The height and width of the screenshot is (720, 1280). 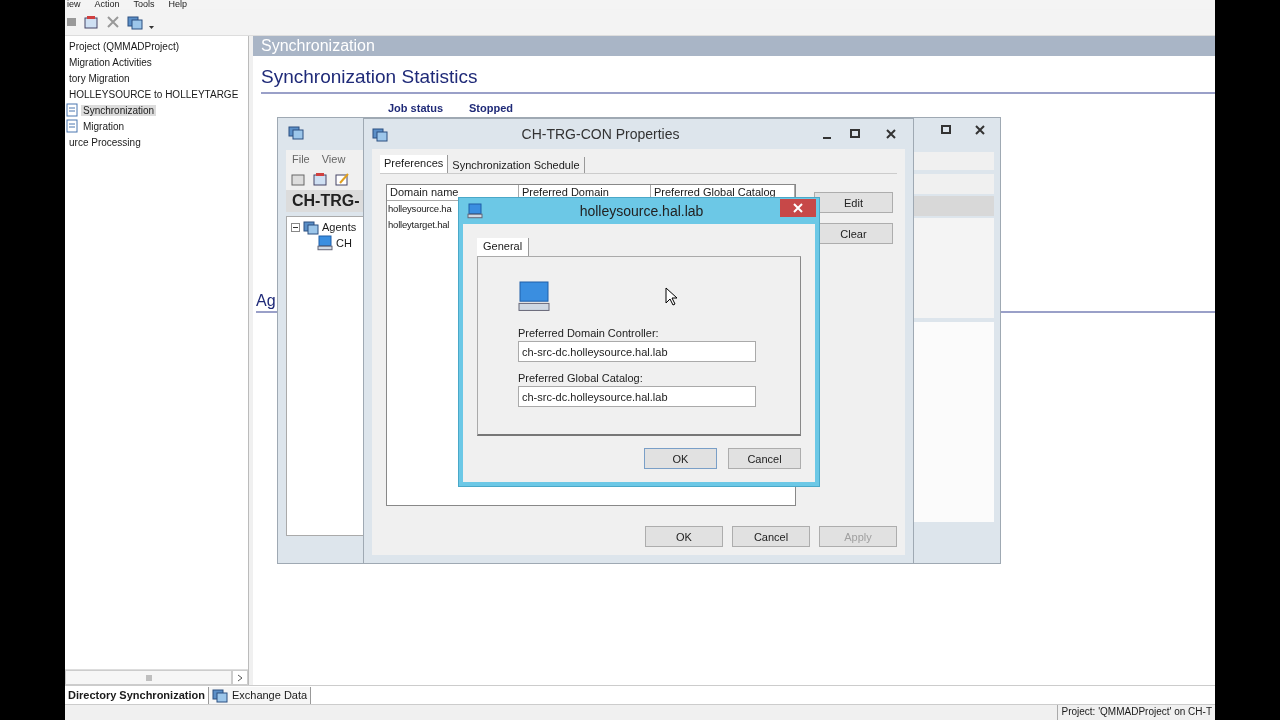 What do you see at coordinates (420, 209) in the screenshot?
I see `table-cell: holleysource.ha` at bounding box center [420, 209].